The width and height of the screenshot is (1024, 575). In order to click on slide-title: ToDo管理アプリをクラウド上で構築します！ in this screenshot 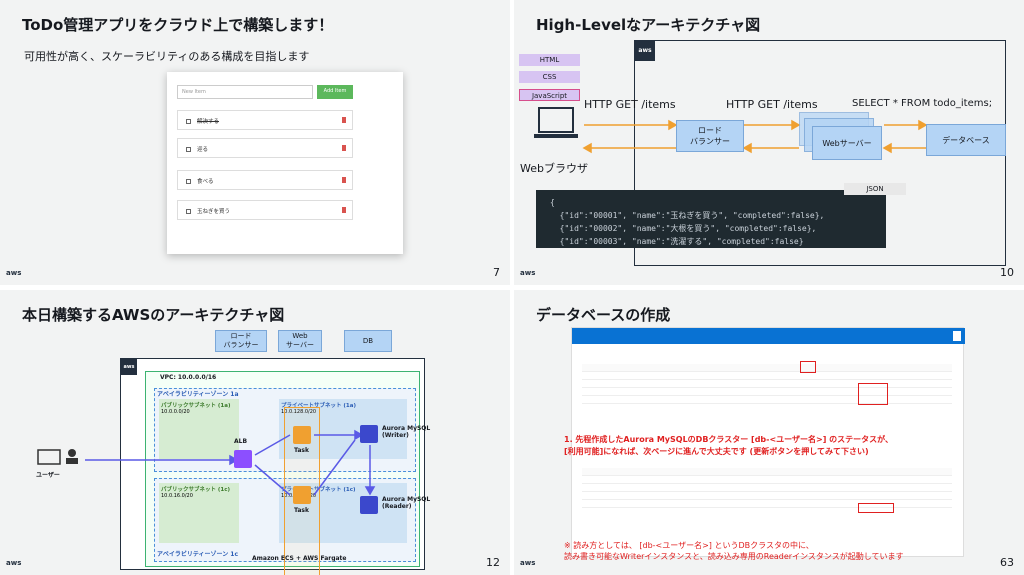, I will do `click(178, 25)`.